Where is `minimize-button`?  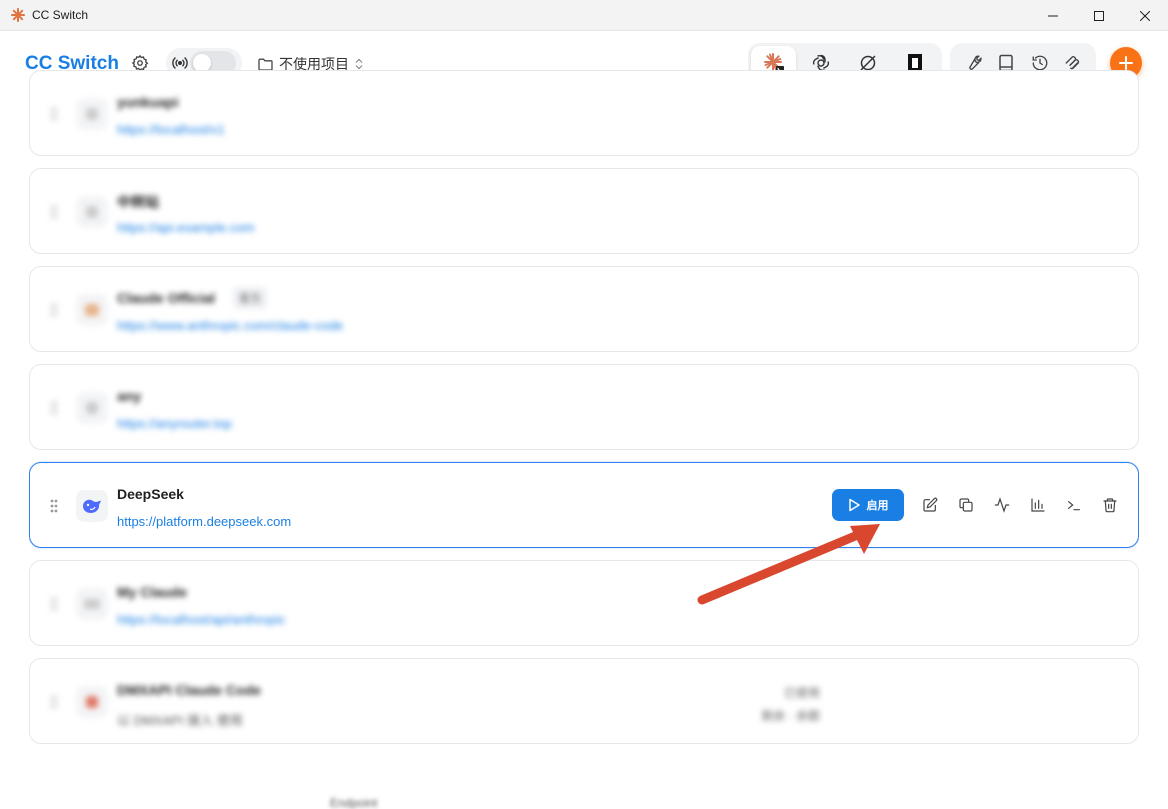
minimize-button is located at coordinates (1053, 15).